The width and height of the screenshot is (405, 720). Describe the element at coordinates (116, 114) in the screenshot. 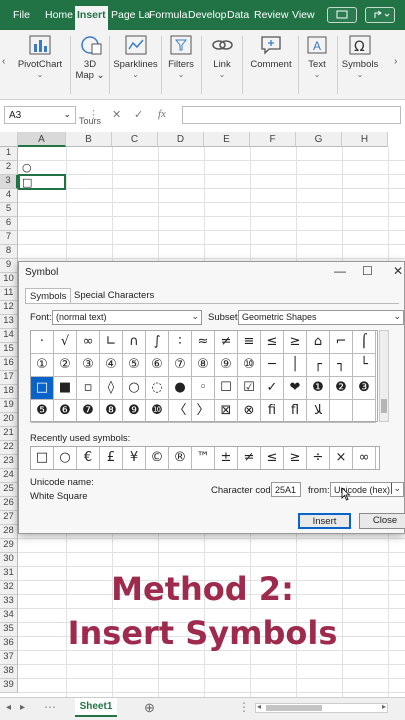

I see `cancel-icon: ✕` at that location.